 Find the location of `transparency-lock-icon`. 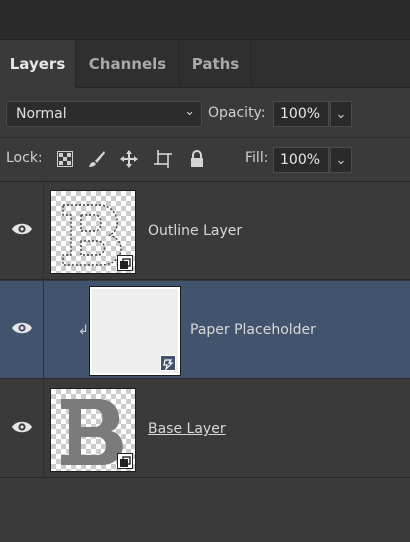

transparency-lock-icon is located at coordinates (65, 159).